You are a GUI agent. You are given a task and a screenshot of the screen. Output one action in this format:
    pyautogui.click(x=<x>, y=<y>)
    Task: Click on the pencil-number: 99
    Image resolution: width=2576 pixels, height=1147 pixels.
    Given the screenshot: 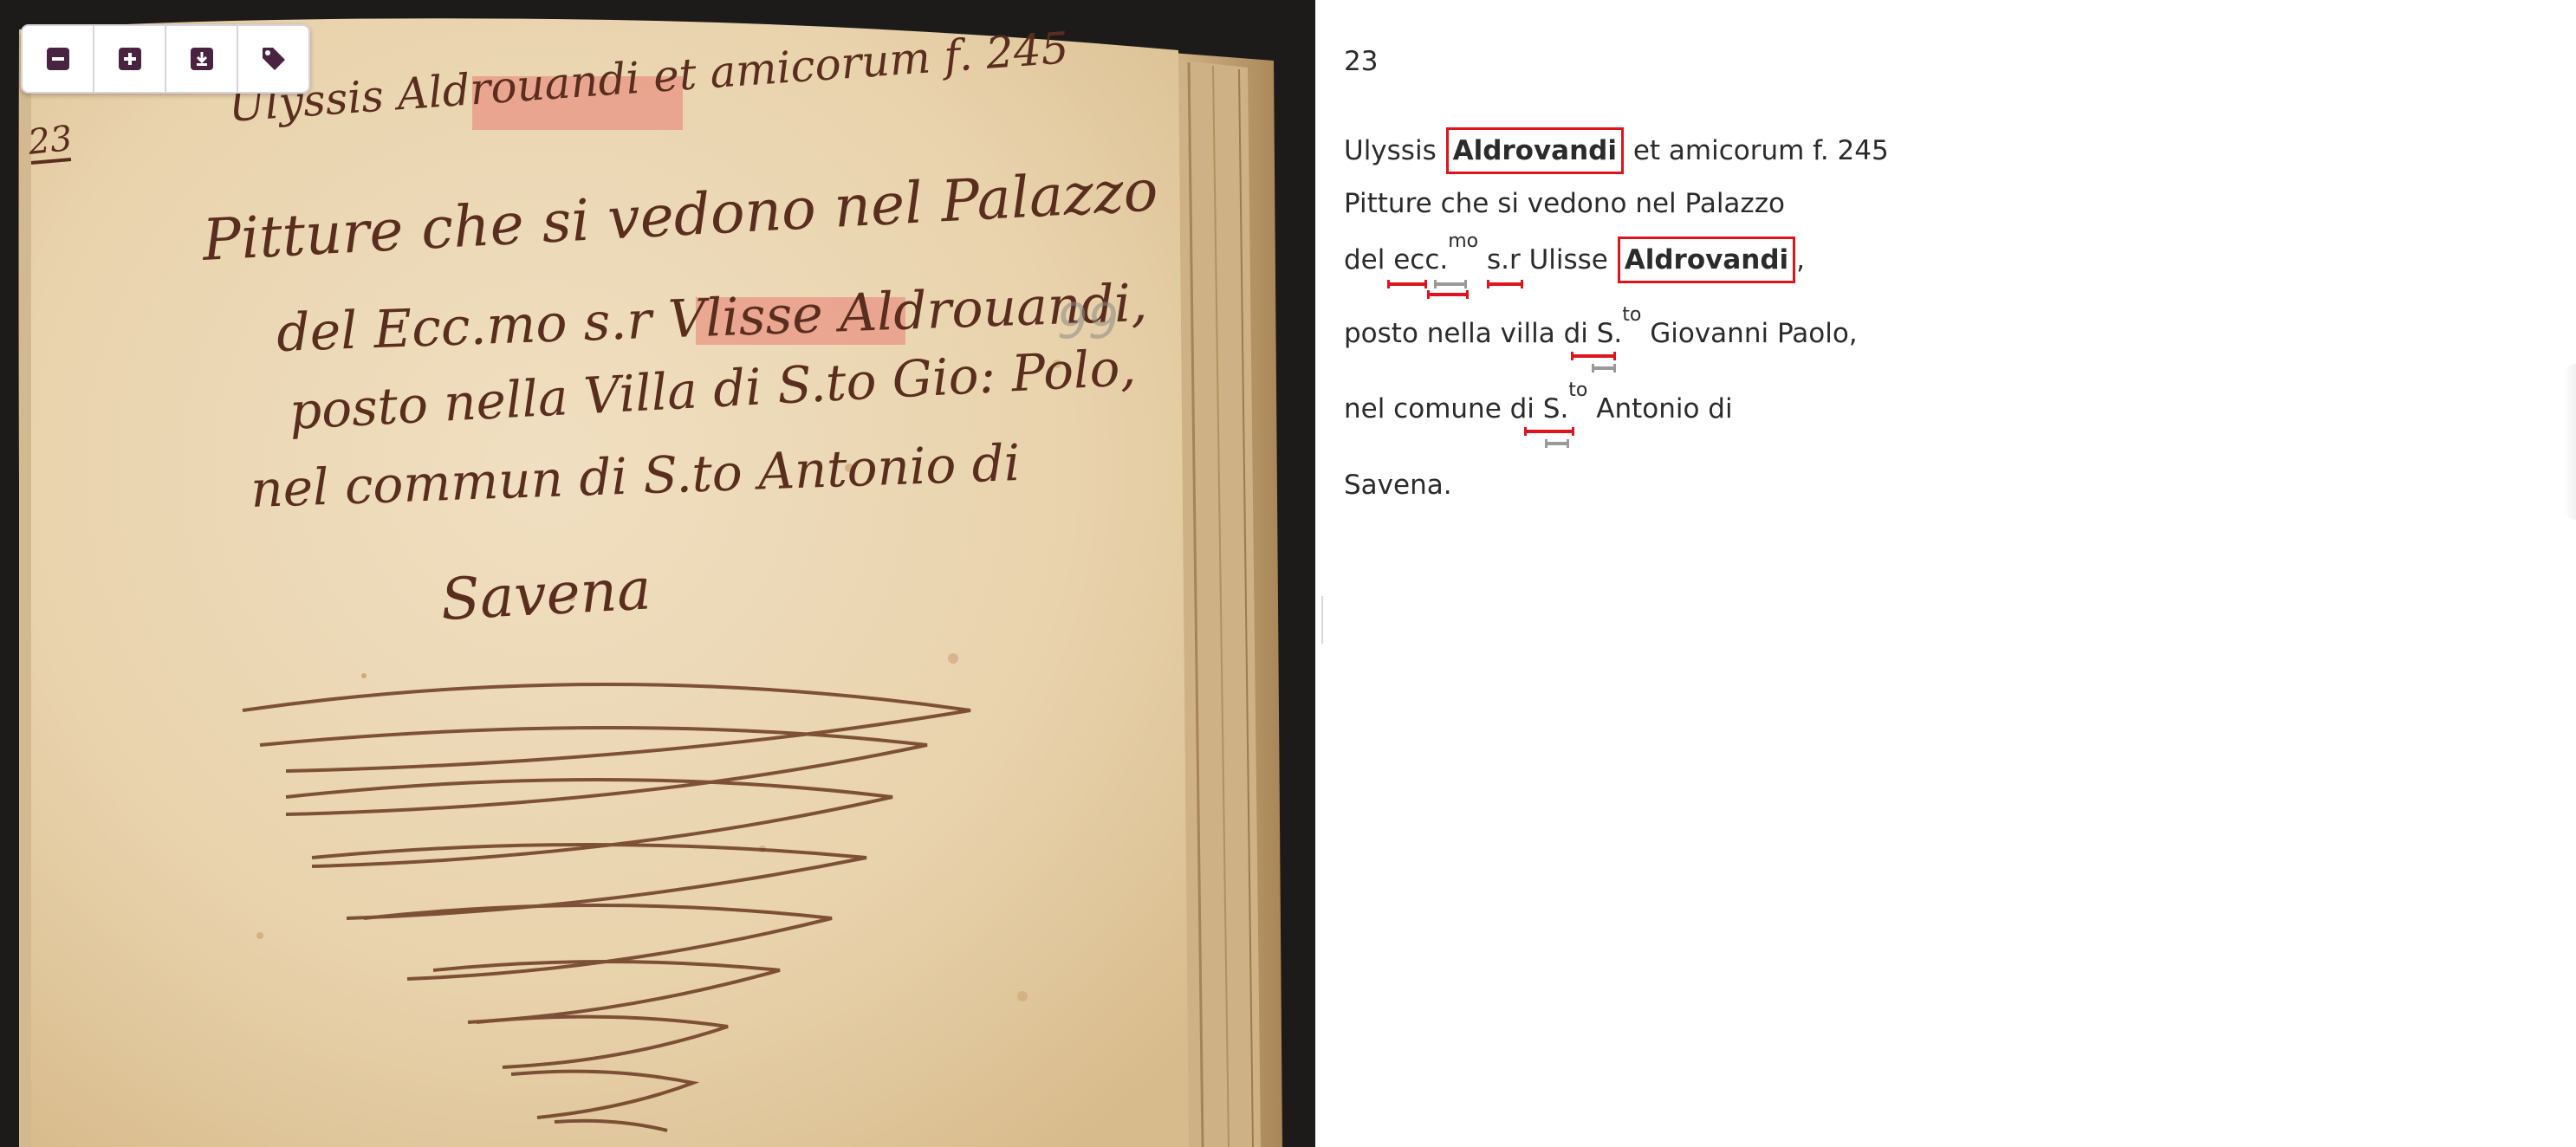 What is the action you would take?
    pyautogui.click(x=1088, y=322)
    